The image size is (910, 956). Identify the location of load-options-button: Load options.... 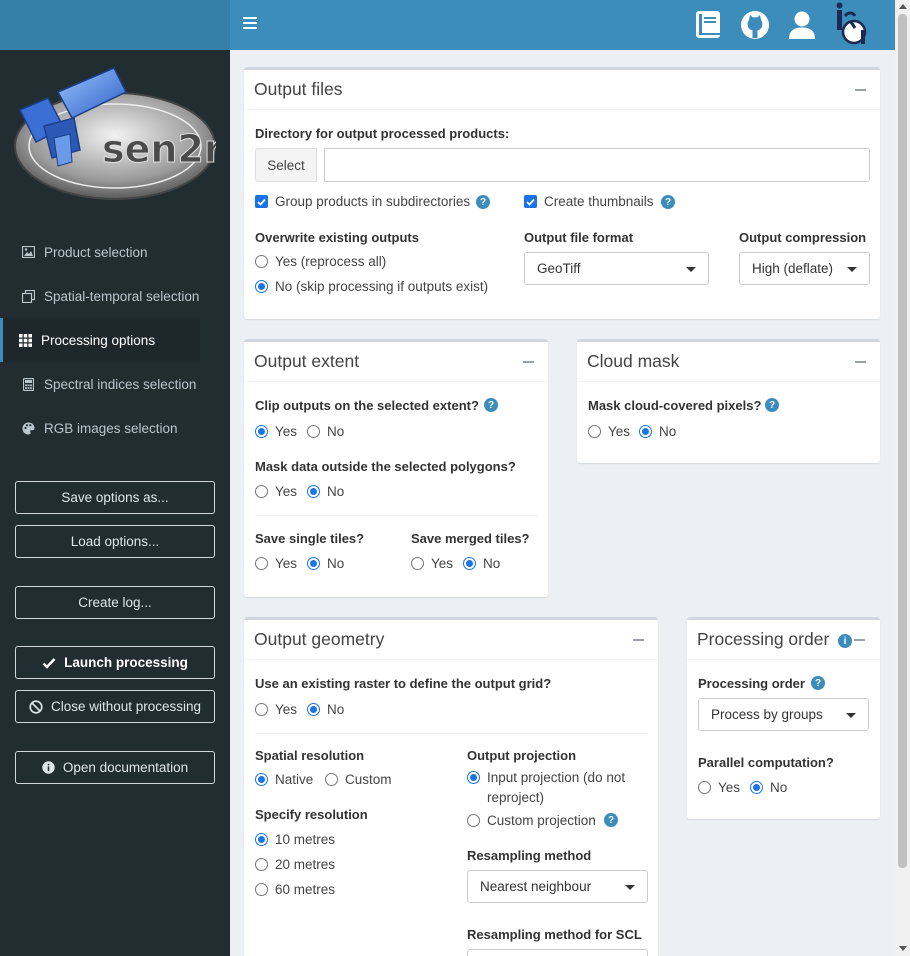
(115, 541).